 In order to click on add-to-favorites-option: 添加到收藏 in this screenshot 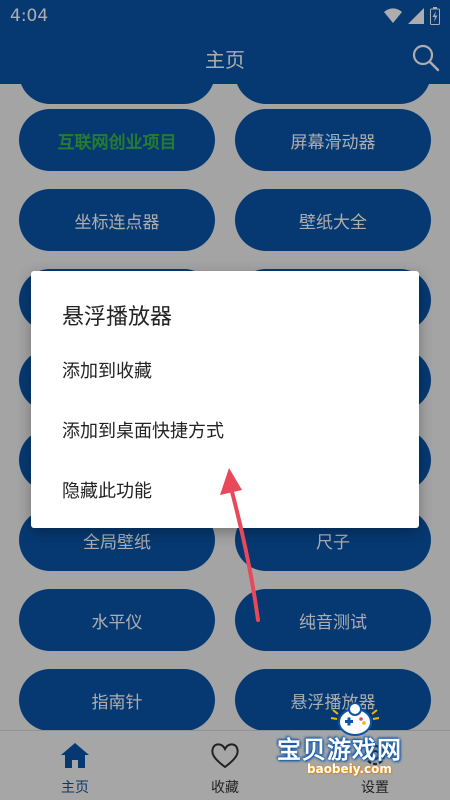, I will do `click(107, 370)`.